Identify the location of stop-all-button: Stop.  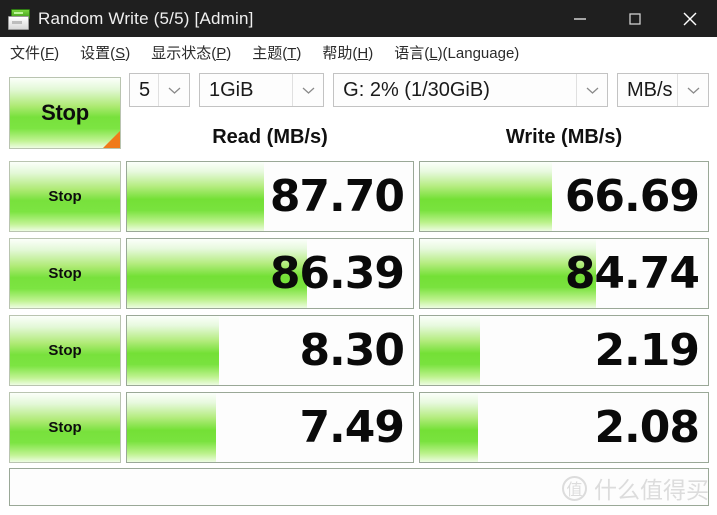
(65, 113).